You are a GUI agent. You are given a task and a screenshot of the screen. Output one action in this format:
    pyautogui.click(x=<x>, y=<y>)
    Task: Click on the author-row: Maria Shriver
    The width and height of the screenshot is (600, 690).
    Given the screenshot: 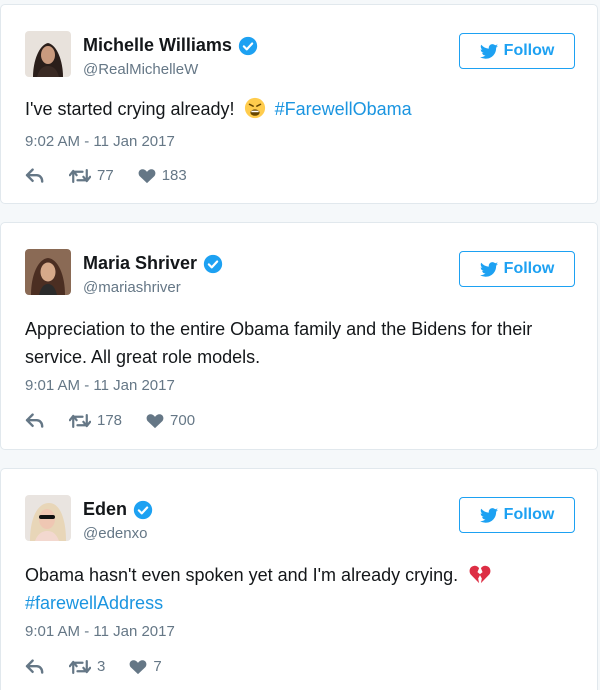 What is the action you would take?
    pyautogui.click(x=153, y=263)
    